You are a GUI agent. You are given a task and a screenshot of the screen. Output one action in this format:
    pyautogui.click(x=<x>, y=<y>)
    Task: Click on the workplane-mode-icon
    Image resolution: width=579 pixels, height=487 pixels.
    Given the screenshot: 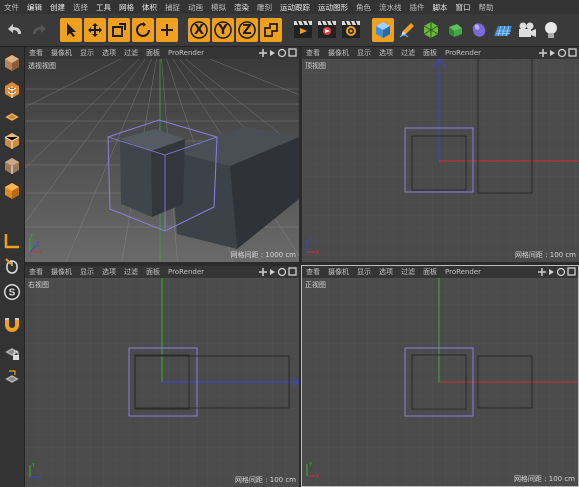 What is the action you would take?
    pyautogui.click(x=12, y=115)
    